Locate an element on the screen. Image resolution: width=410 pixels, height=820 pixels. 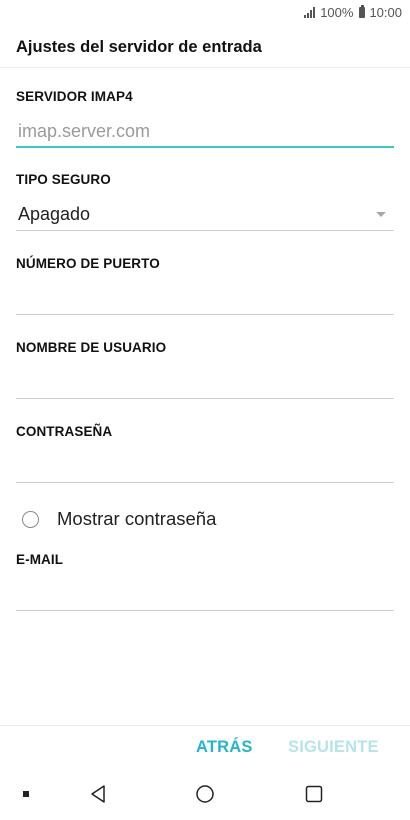
recents-square-icon is located at coordinates (314, 794).